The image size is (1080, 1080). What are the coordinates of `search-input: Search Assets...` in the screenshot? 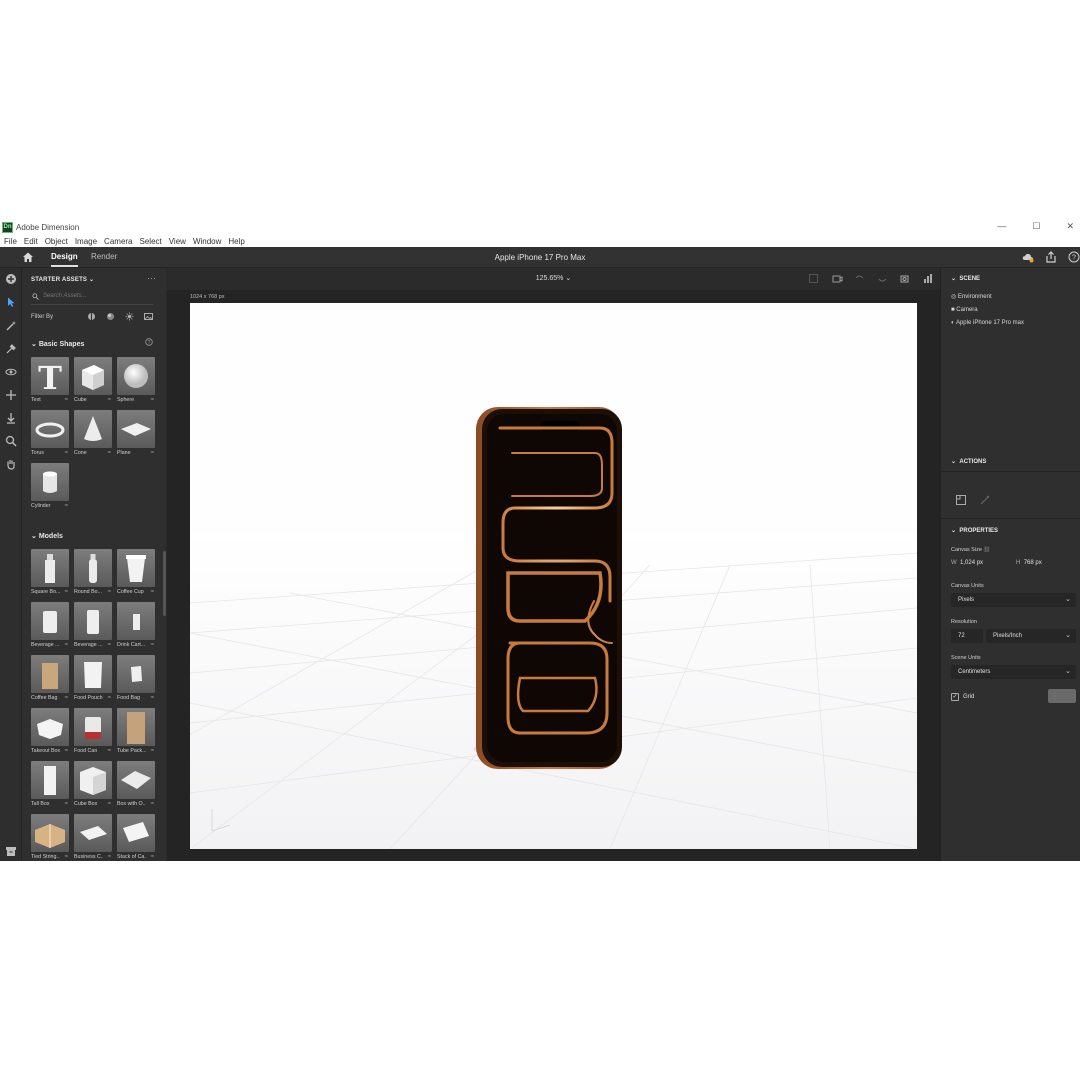 It's located at (92, 297).